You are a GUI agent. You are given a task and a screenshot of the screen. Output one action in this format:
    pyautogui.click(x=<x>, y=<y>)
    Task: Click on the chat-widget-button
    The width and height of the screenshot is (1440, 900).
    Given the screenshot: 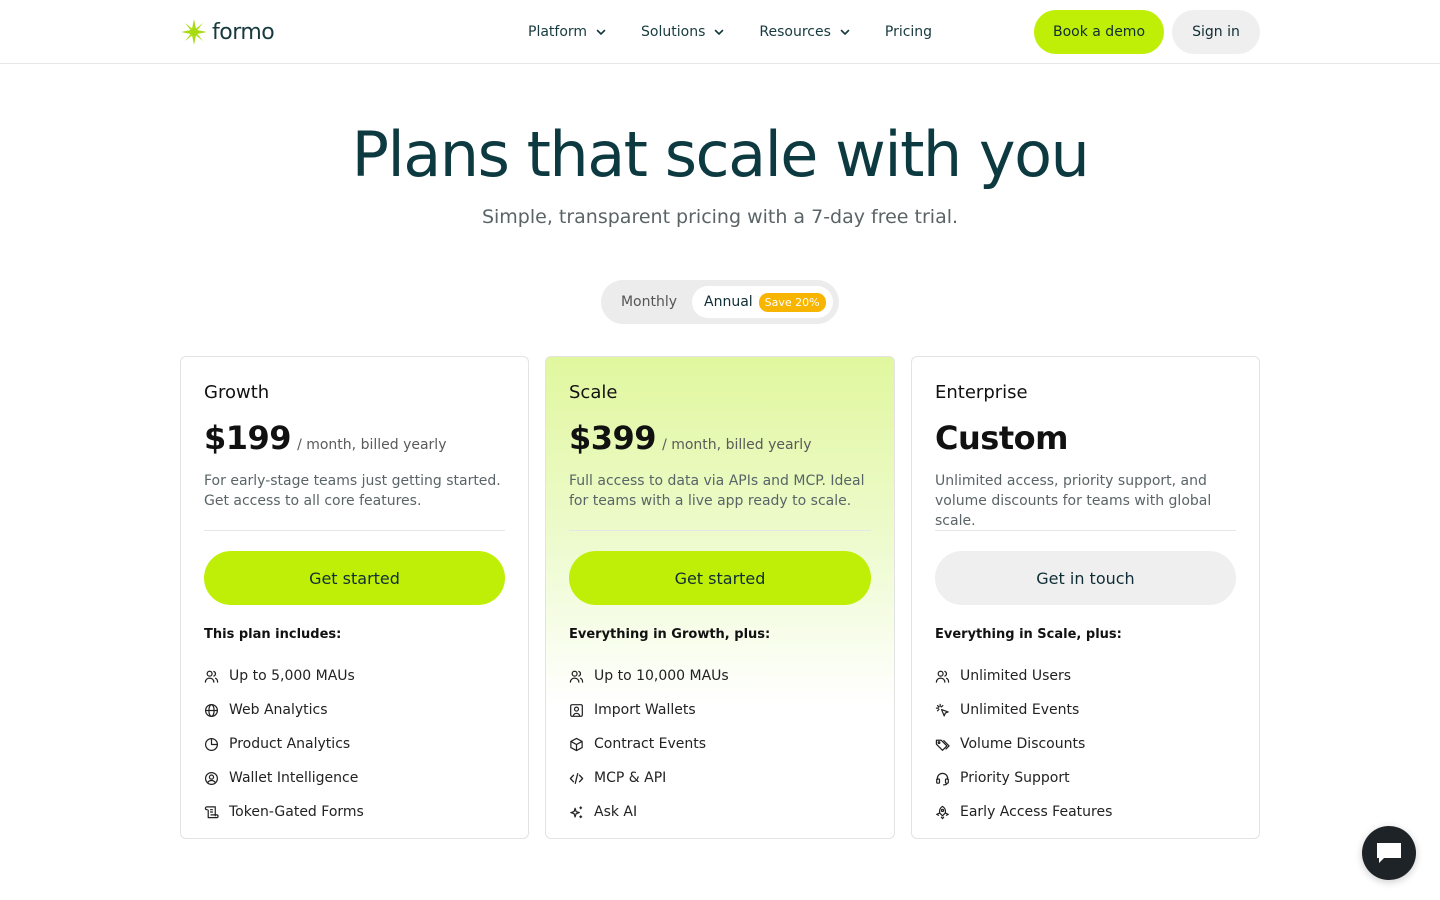 What is the action you would take?
    pyautogui.click(x=1389, y=853)
    